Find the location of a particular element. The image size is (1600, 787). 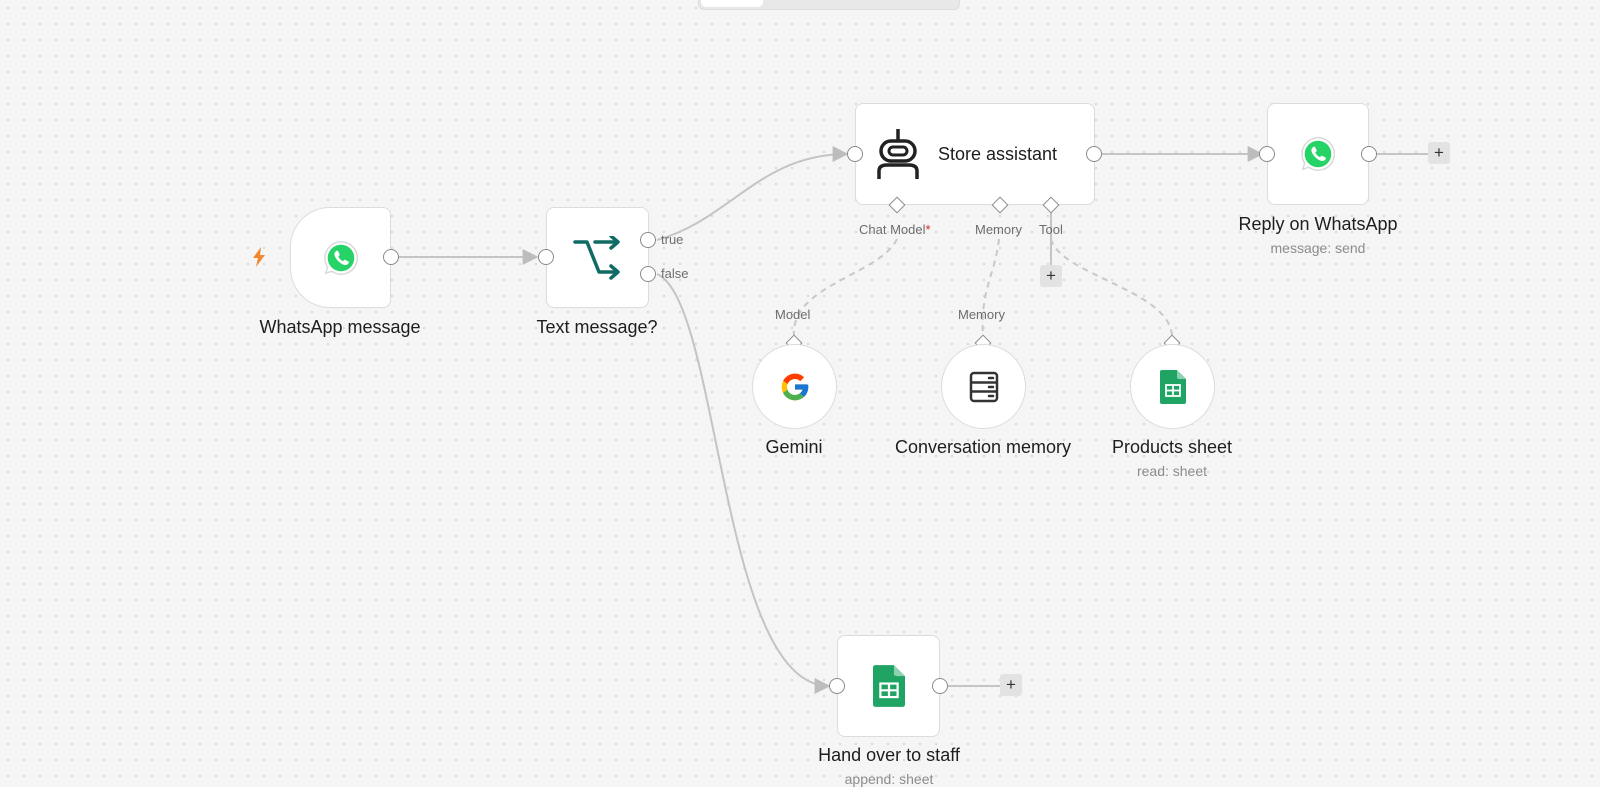

if-false-label: false is located at coordinates (675, 273).